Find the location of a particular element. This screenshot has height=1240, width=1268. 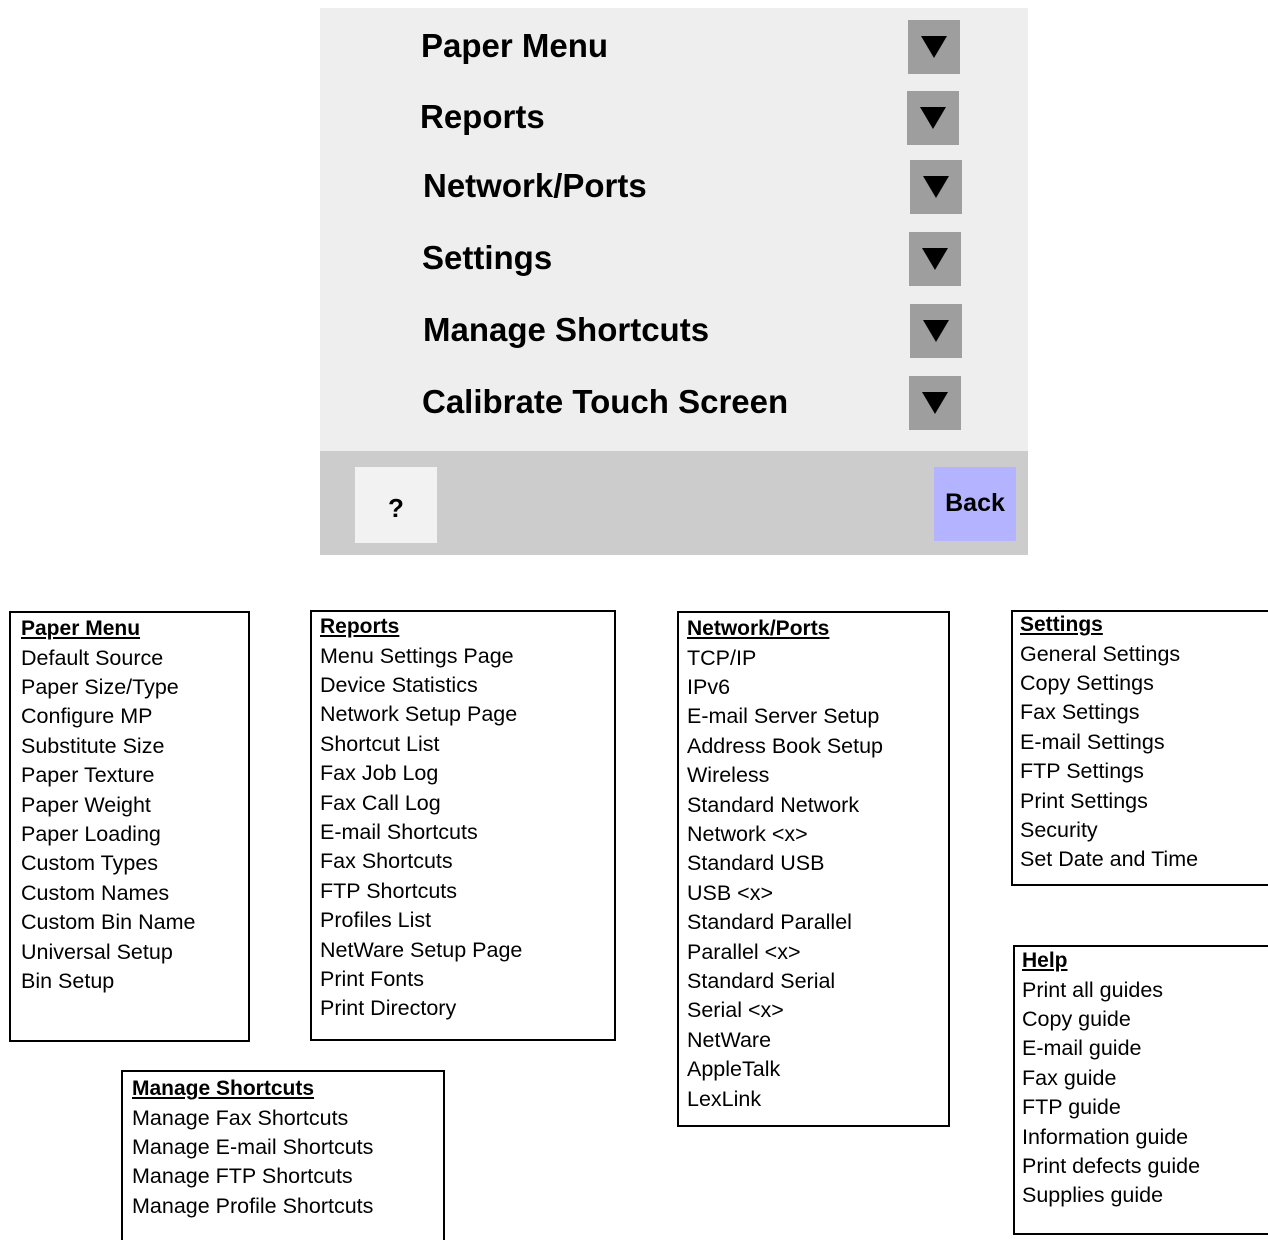

menu-row-paper-menu: Paper Menu is located at coordinates (674, 46).